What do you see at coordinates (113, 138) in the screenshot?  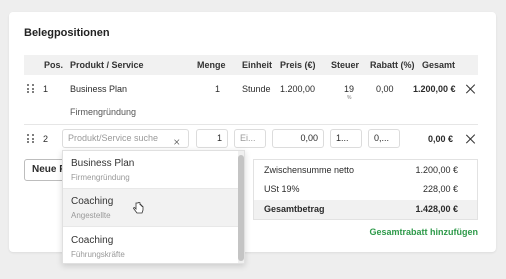 I see `product-search-placeholder: Produkt/Service suche` at bounding box center [113, 138].